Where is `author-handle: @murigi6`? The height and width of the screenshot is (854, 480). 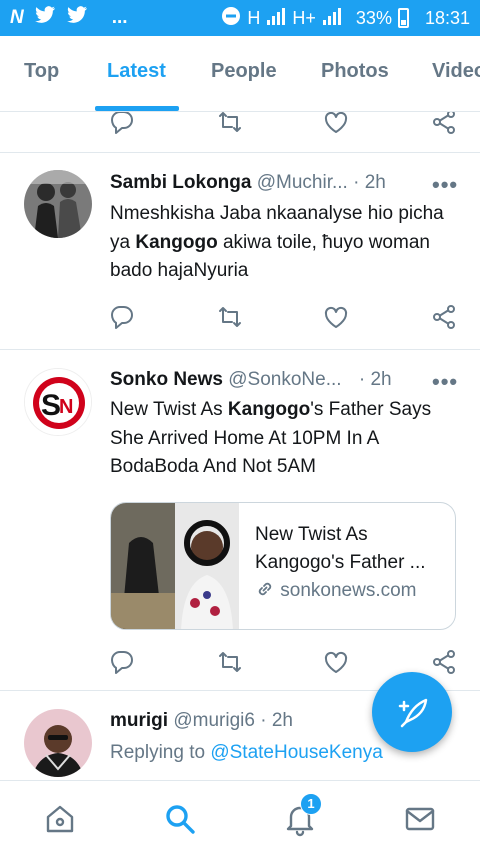
author-handle: @murigi6 is located at coordinates (214, 720).